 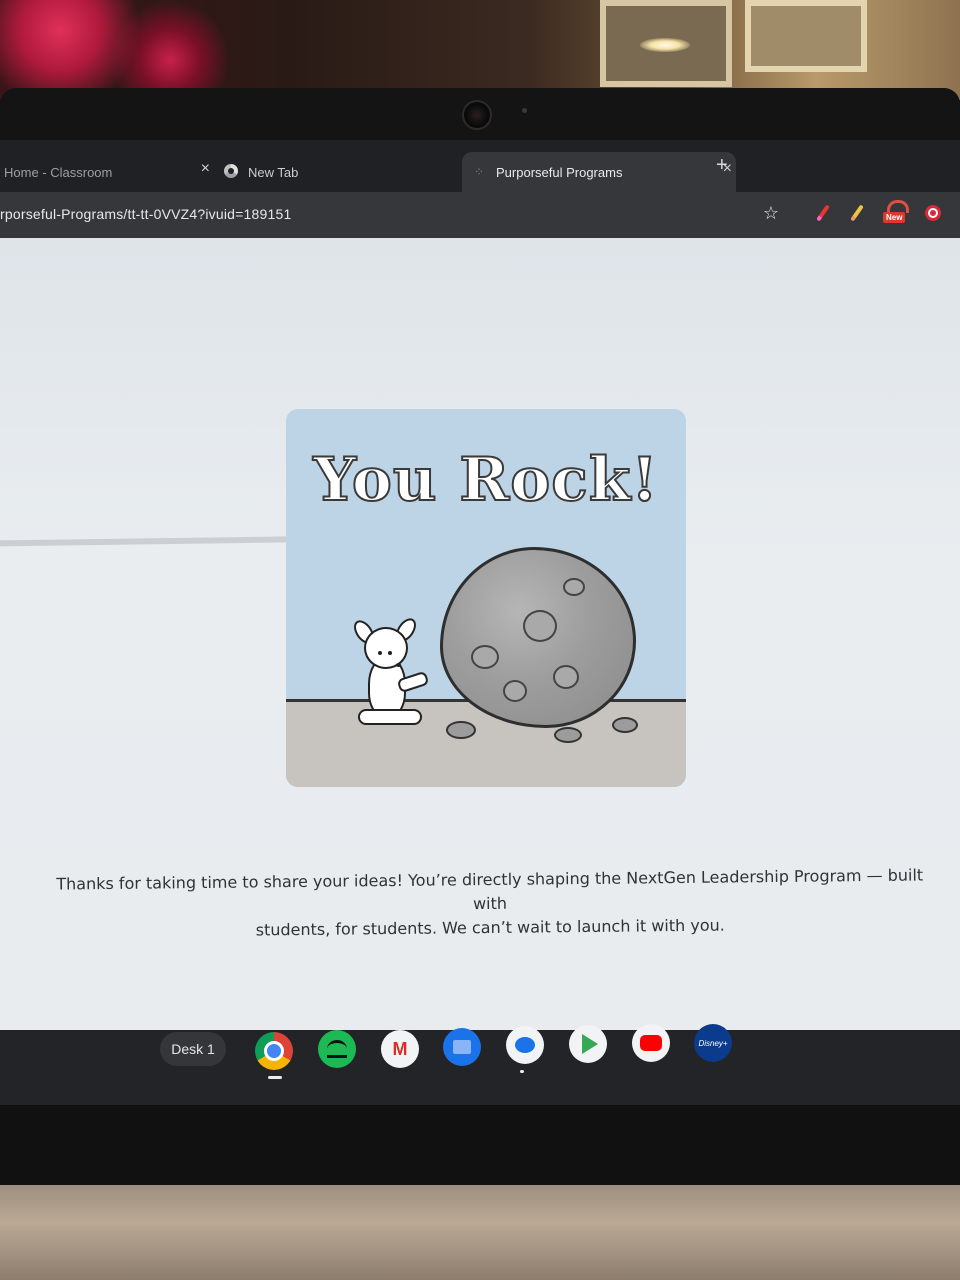 What do you see at coordinates (485, 480) in the screenshot?
I see `image-title: You Rock!` at bounding box center [485, 480].